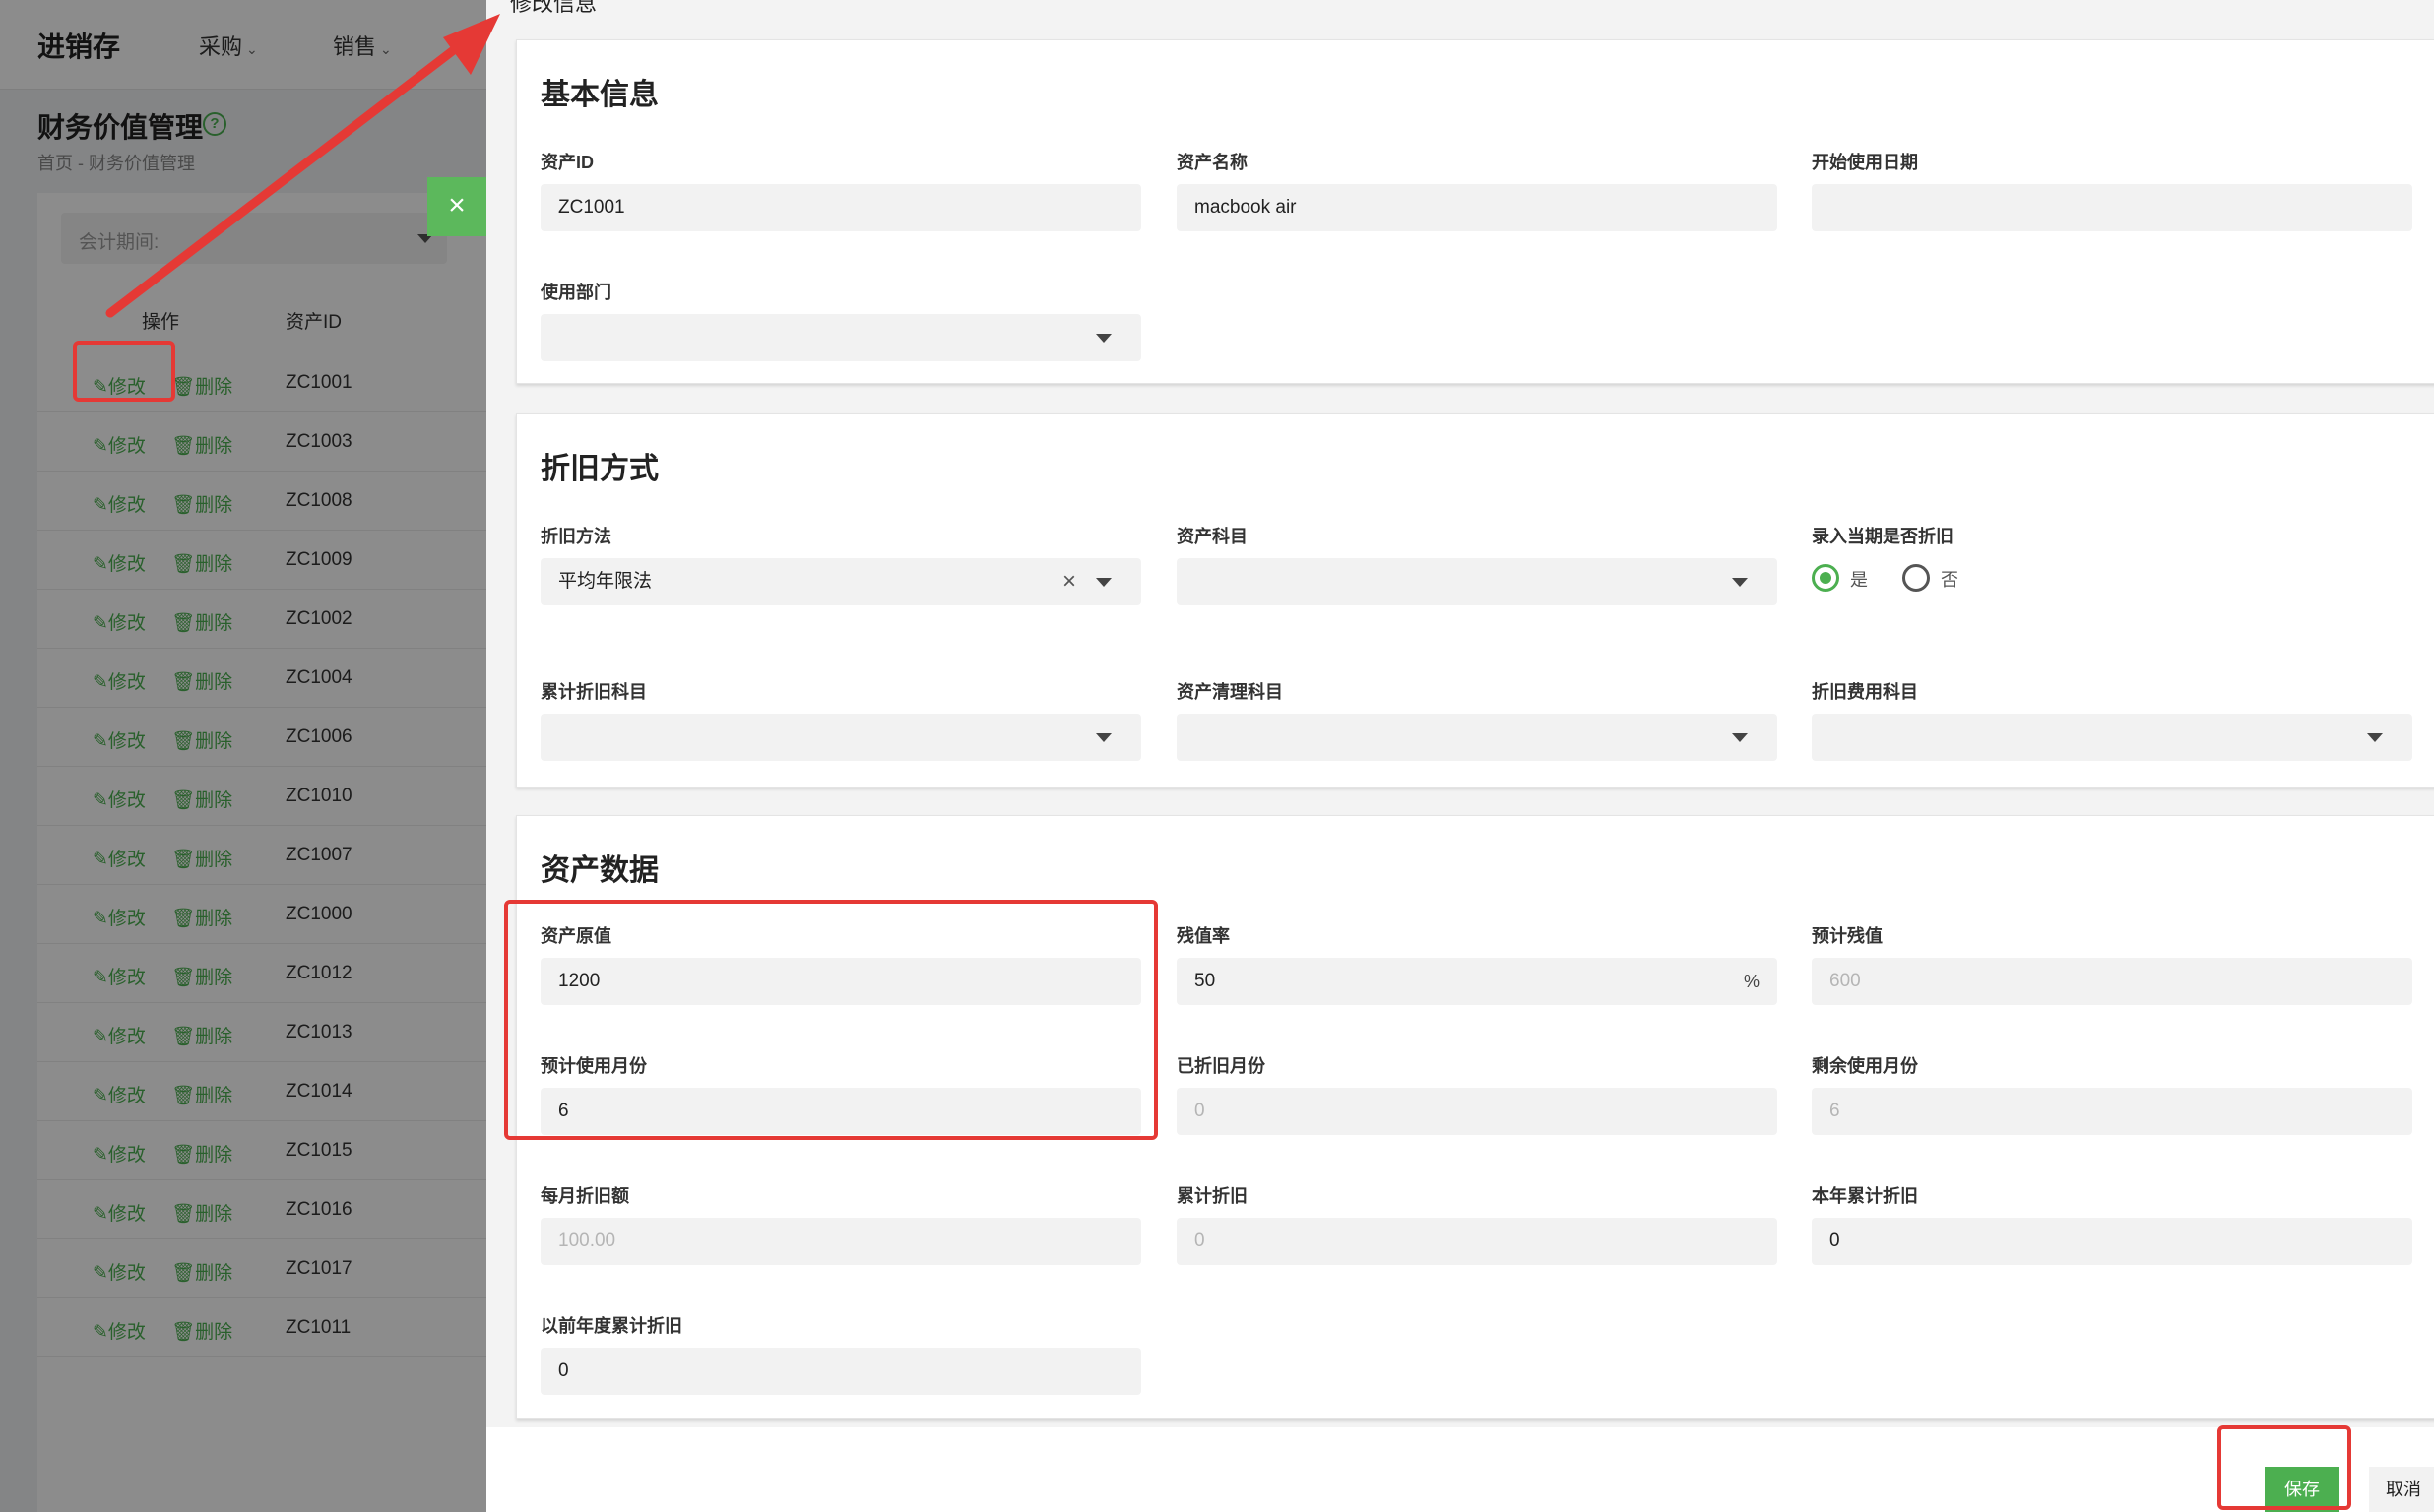 This screenshot has height=1512, width=2434. What do you see at coordinates (302, 166) in the screenshot?
I see `annotation-arrow` at bounding box center [302, 166].